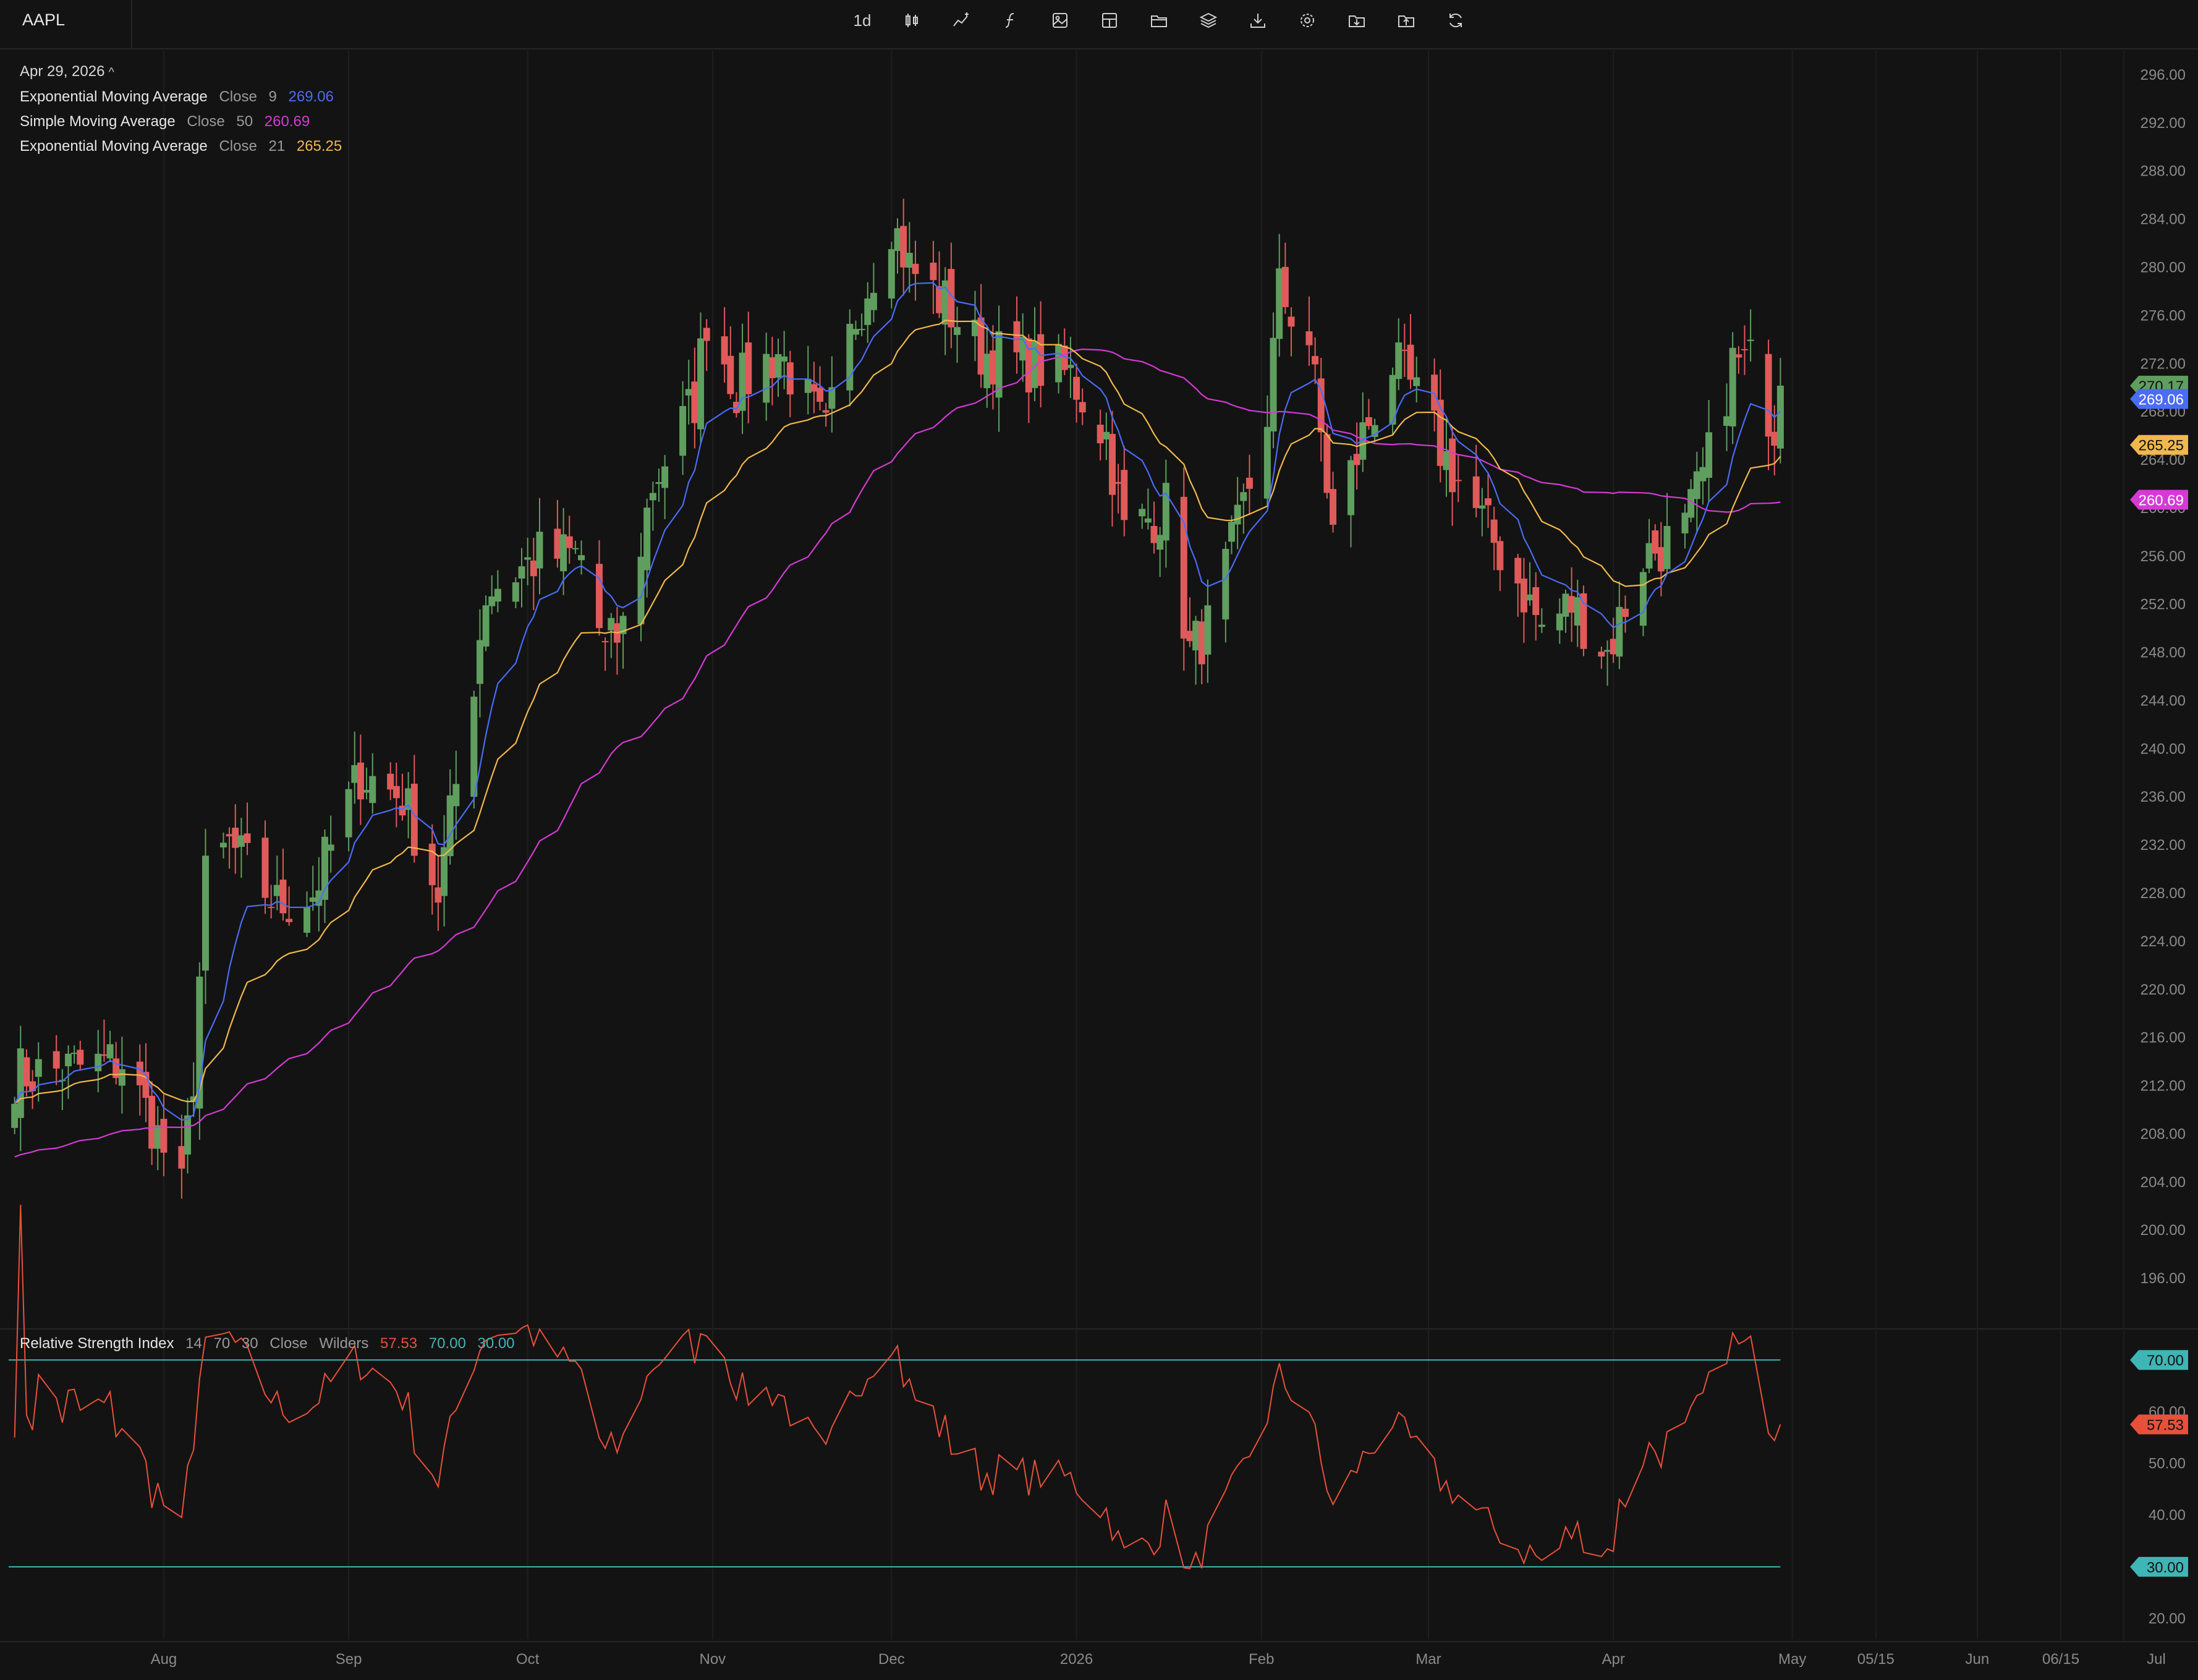 This screenshot has width=2198, height=1680. What do you see at coordinates (2161, 501) in the screenshot?
I see `sma50-badge-text: 260.69` at bounding box center [2161, 501].